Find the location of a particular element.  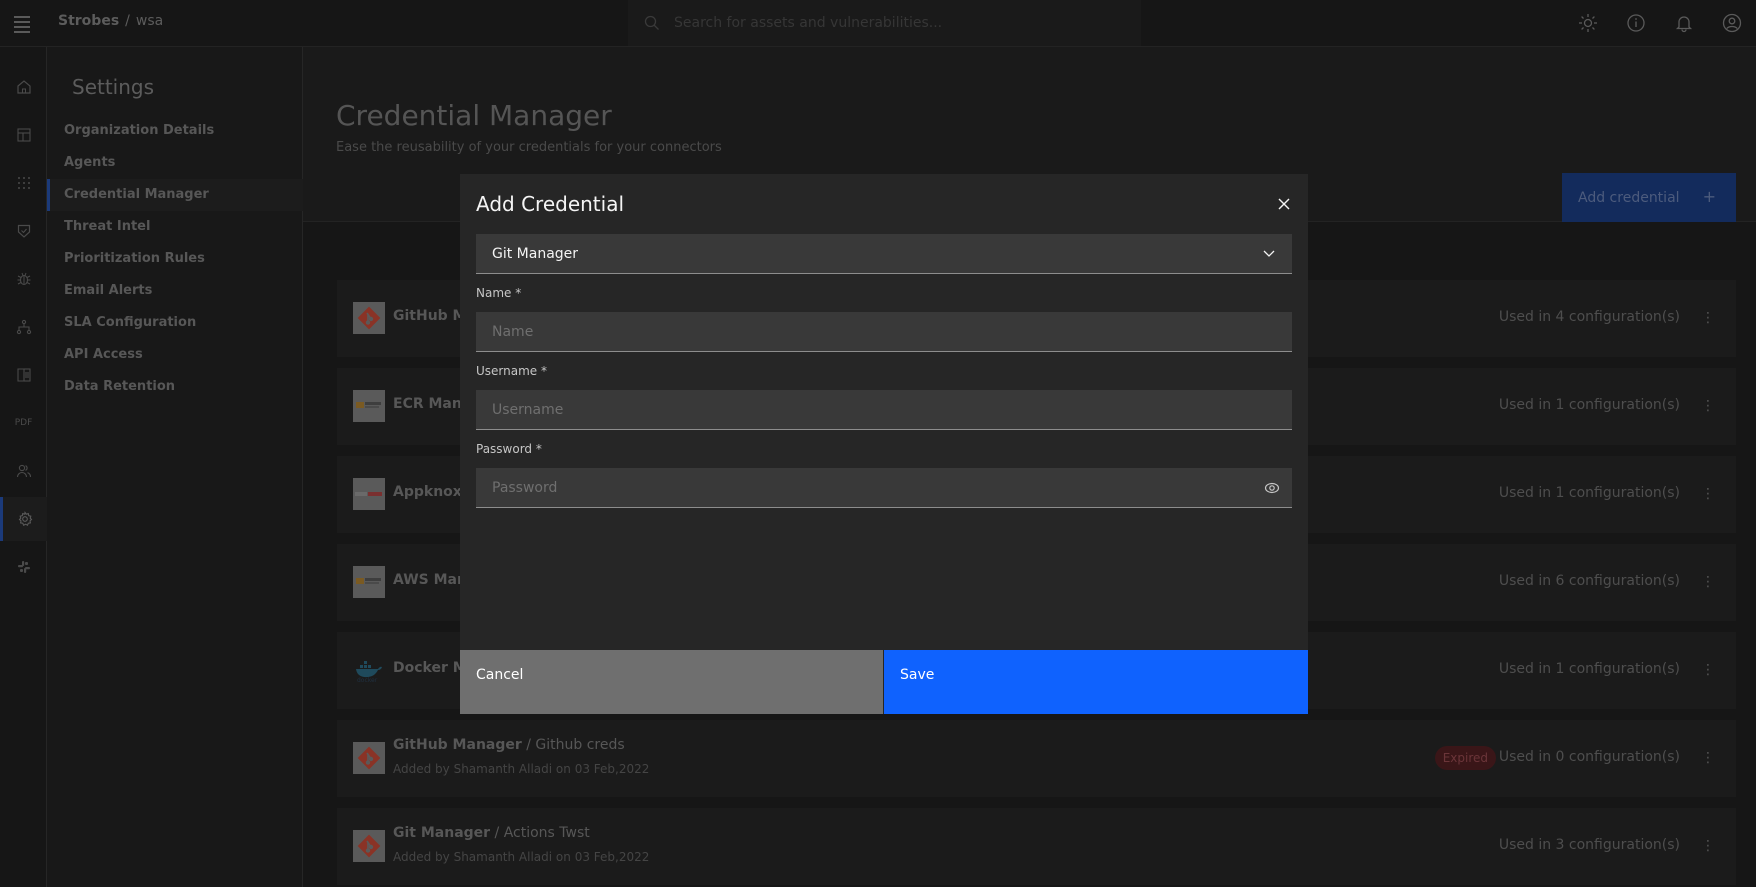

name-label: Name * is located at coordinates (499, 293).